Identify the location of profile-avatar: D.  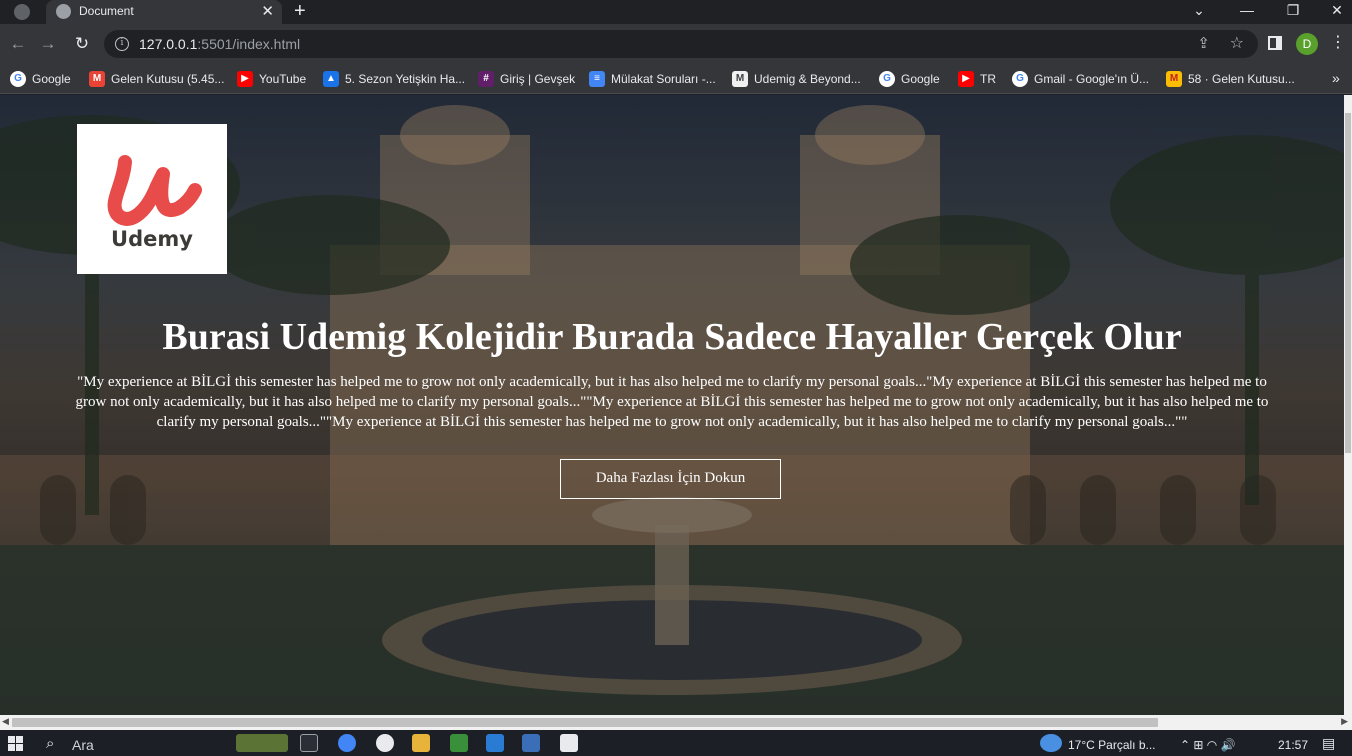
(1307, 44).